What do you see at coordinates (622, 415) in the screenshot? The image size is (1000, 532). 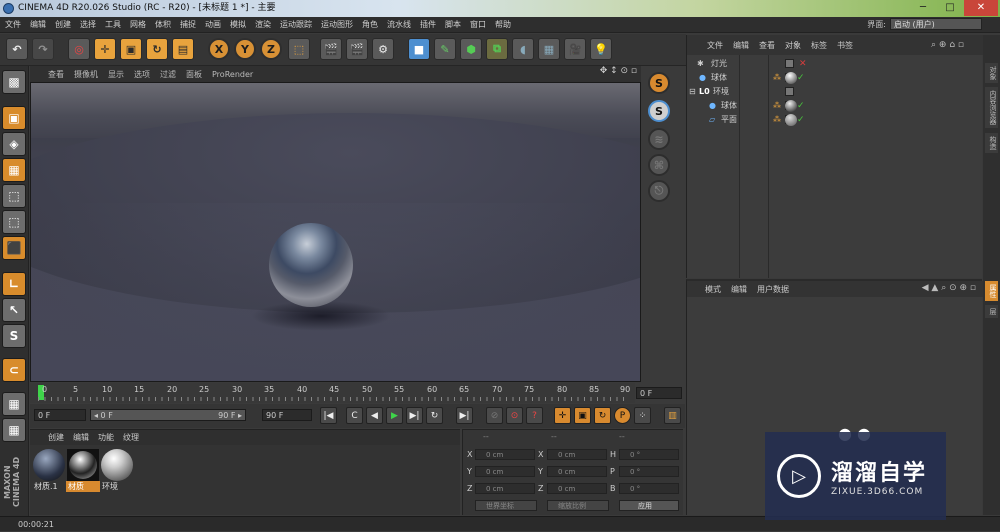 I see `key-parameter-icon: P` at bounding box center [622, 415].